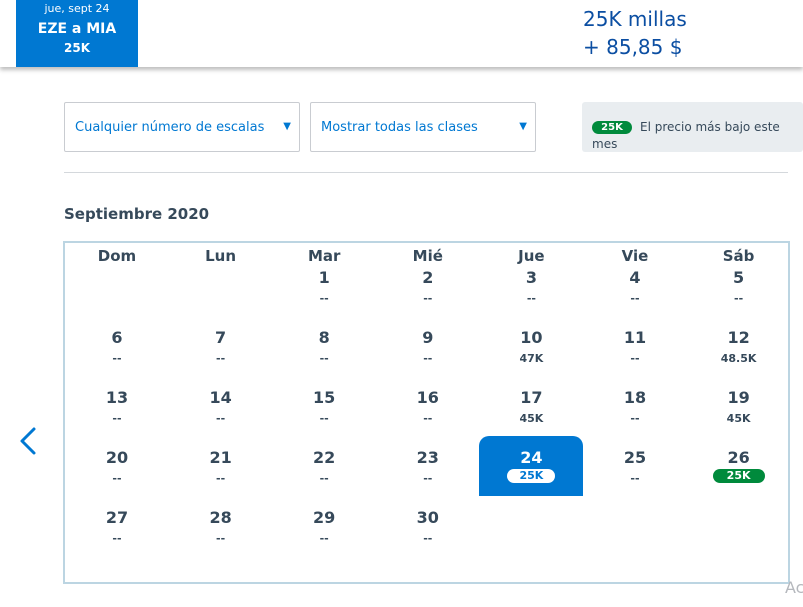 The height and width of the screenshot is (607, 803). Describe the element at coordinates (739, 277) in the screenshot. I see `day-number: 5` at that location.